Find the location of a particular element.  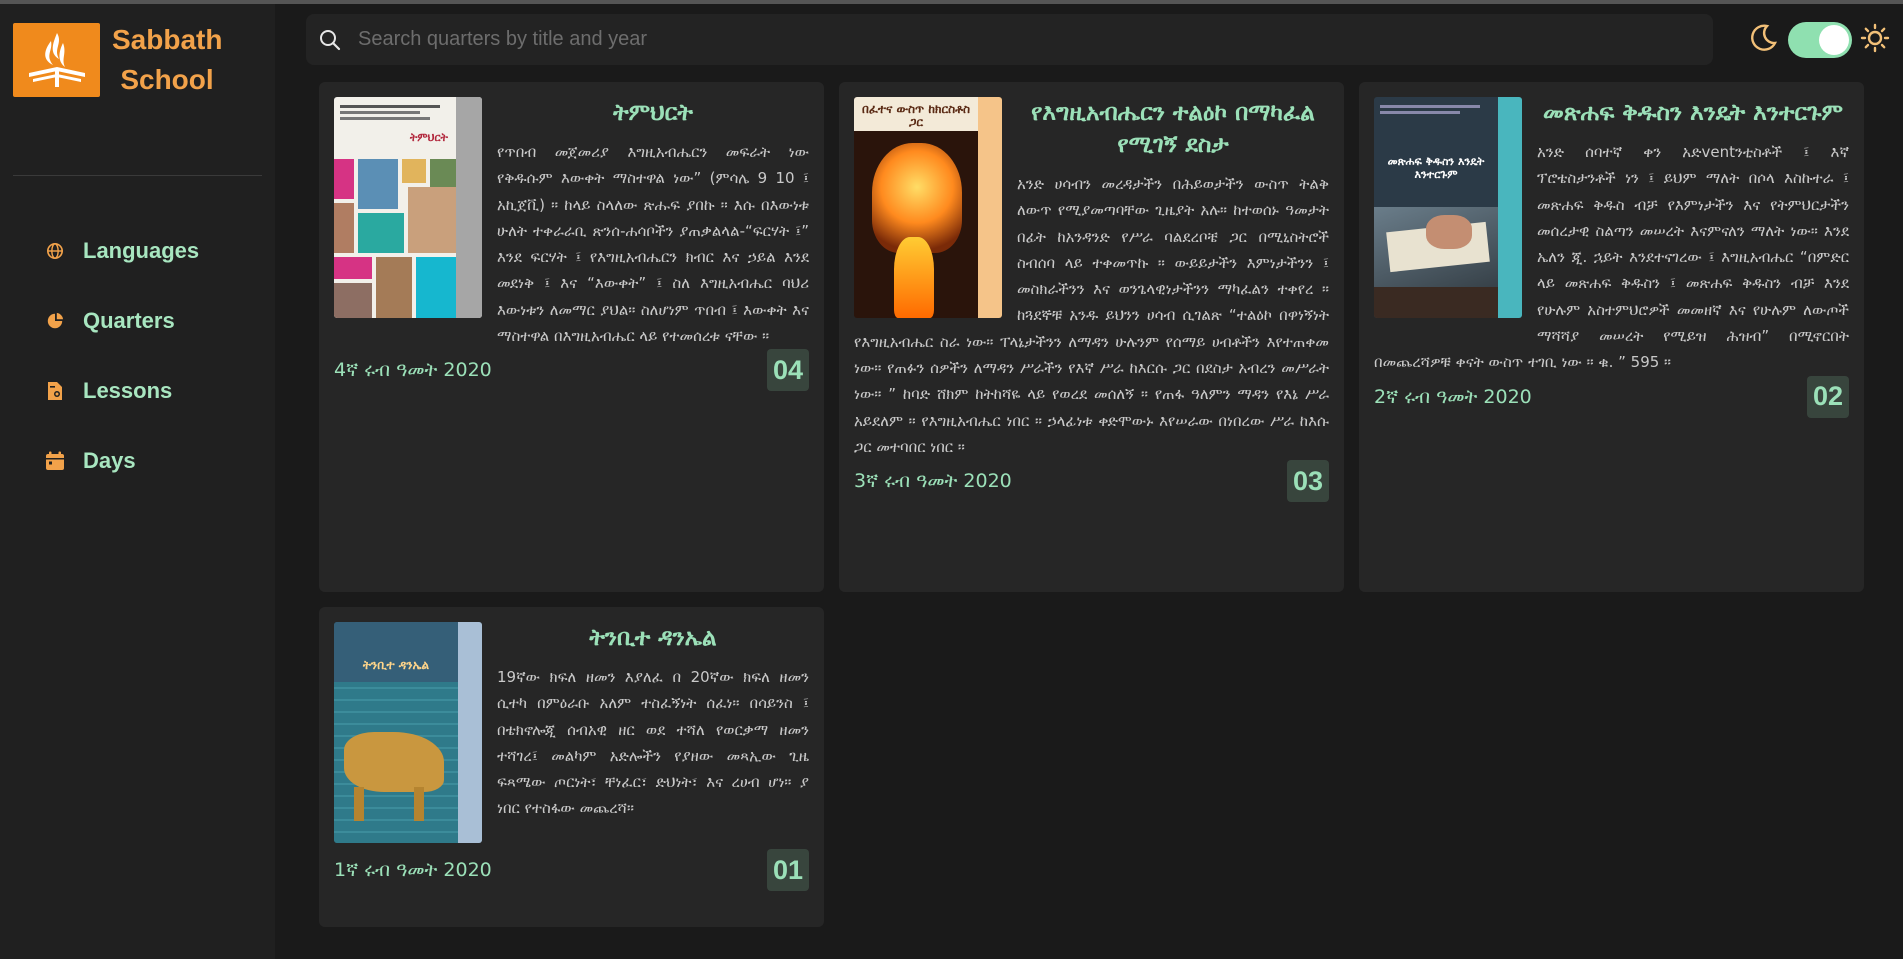

brand-line2: School is located at coordinates (167, 79).